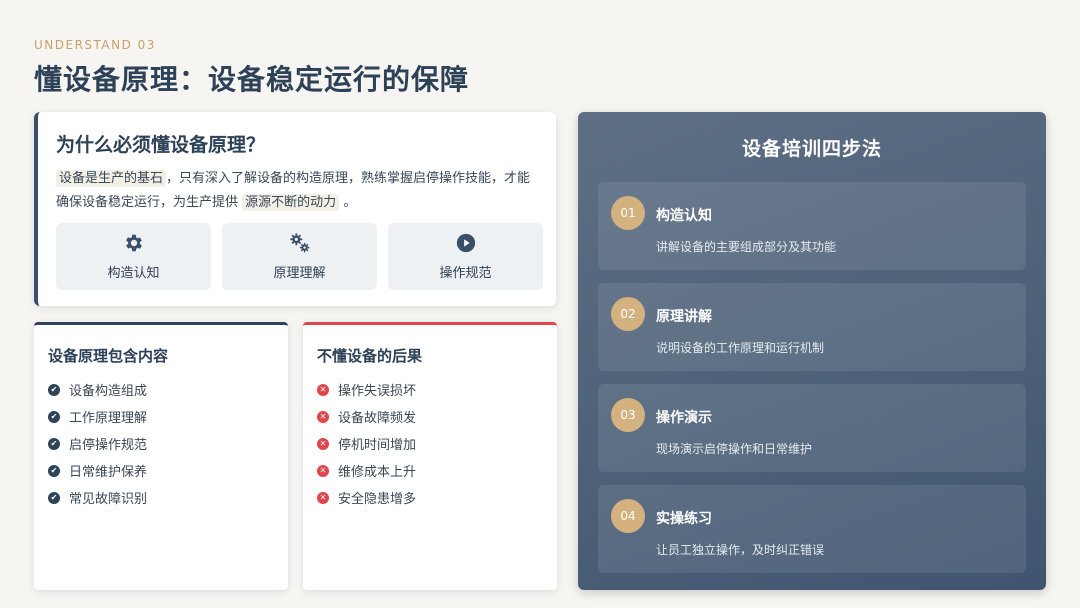 The width and height of the screenshot is (1080, 608). I want to click on contents-card-title: 设备原理包含内容, so click(108, 356).